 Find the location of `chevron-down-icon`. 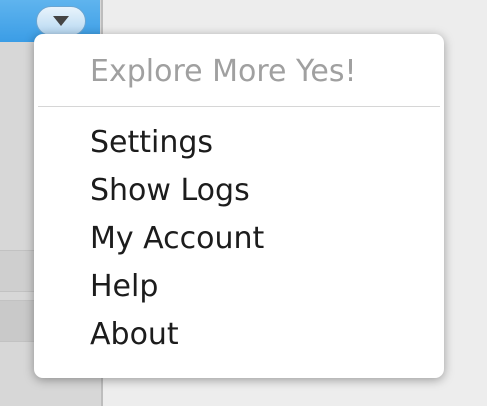

chevron-down-icon is located at coordinates (61, 21).